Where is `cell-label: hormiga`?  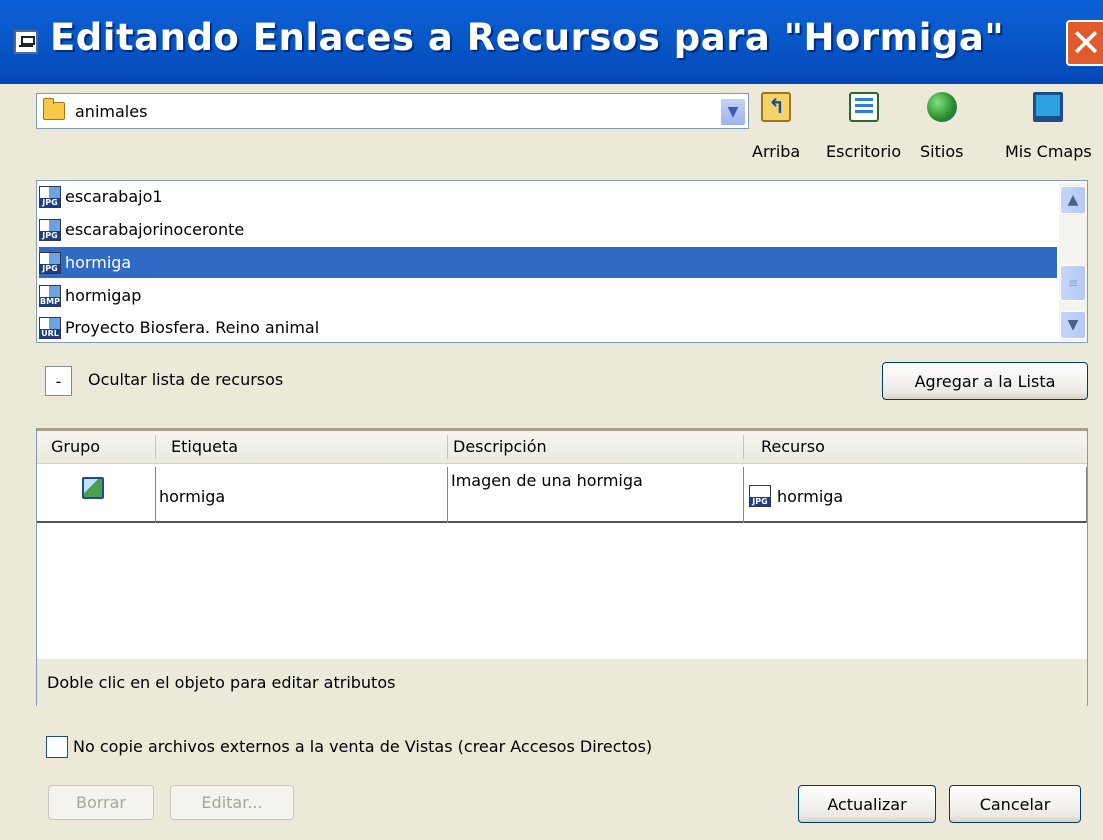
cell-label: hormiga is located at coordinates (192, 496).